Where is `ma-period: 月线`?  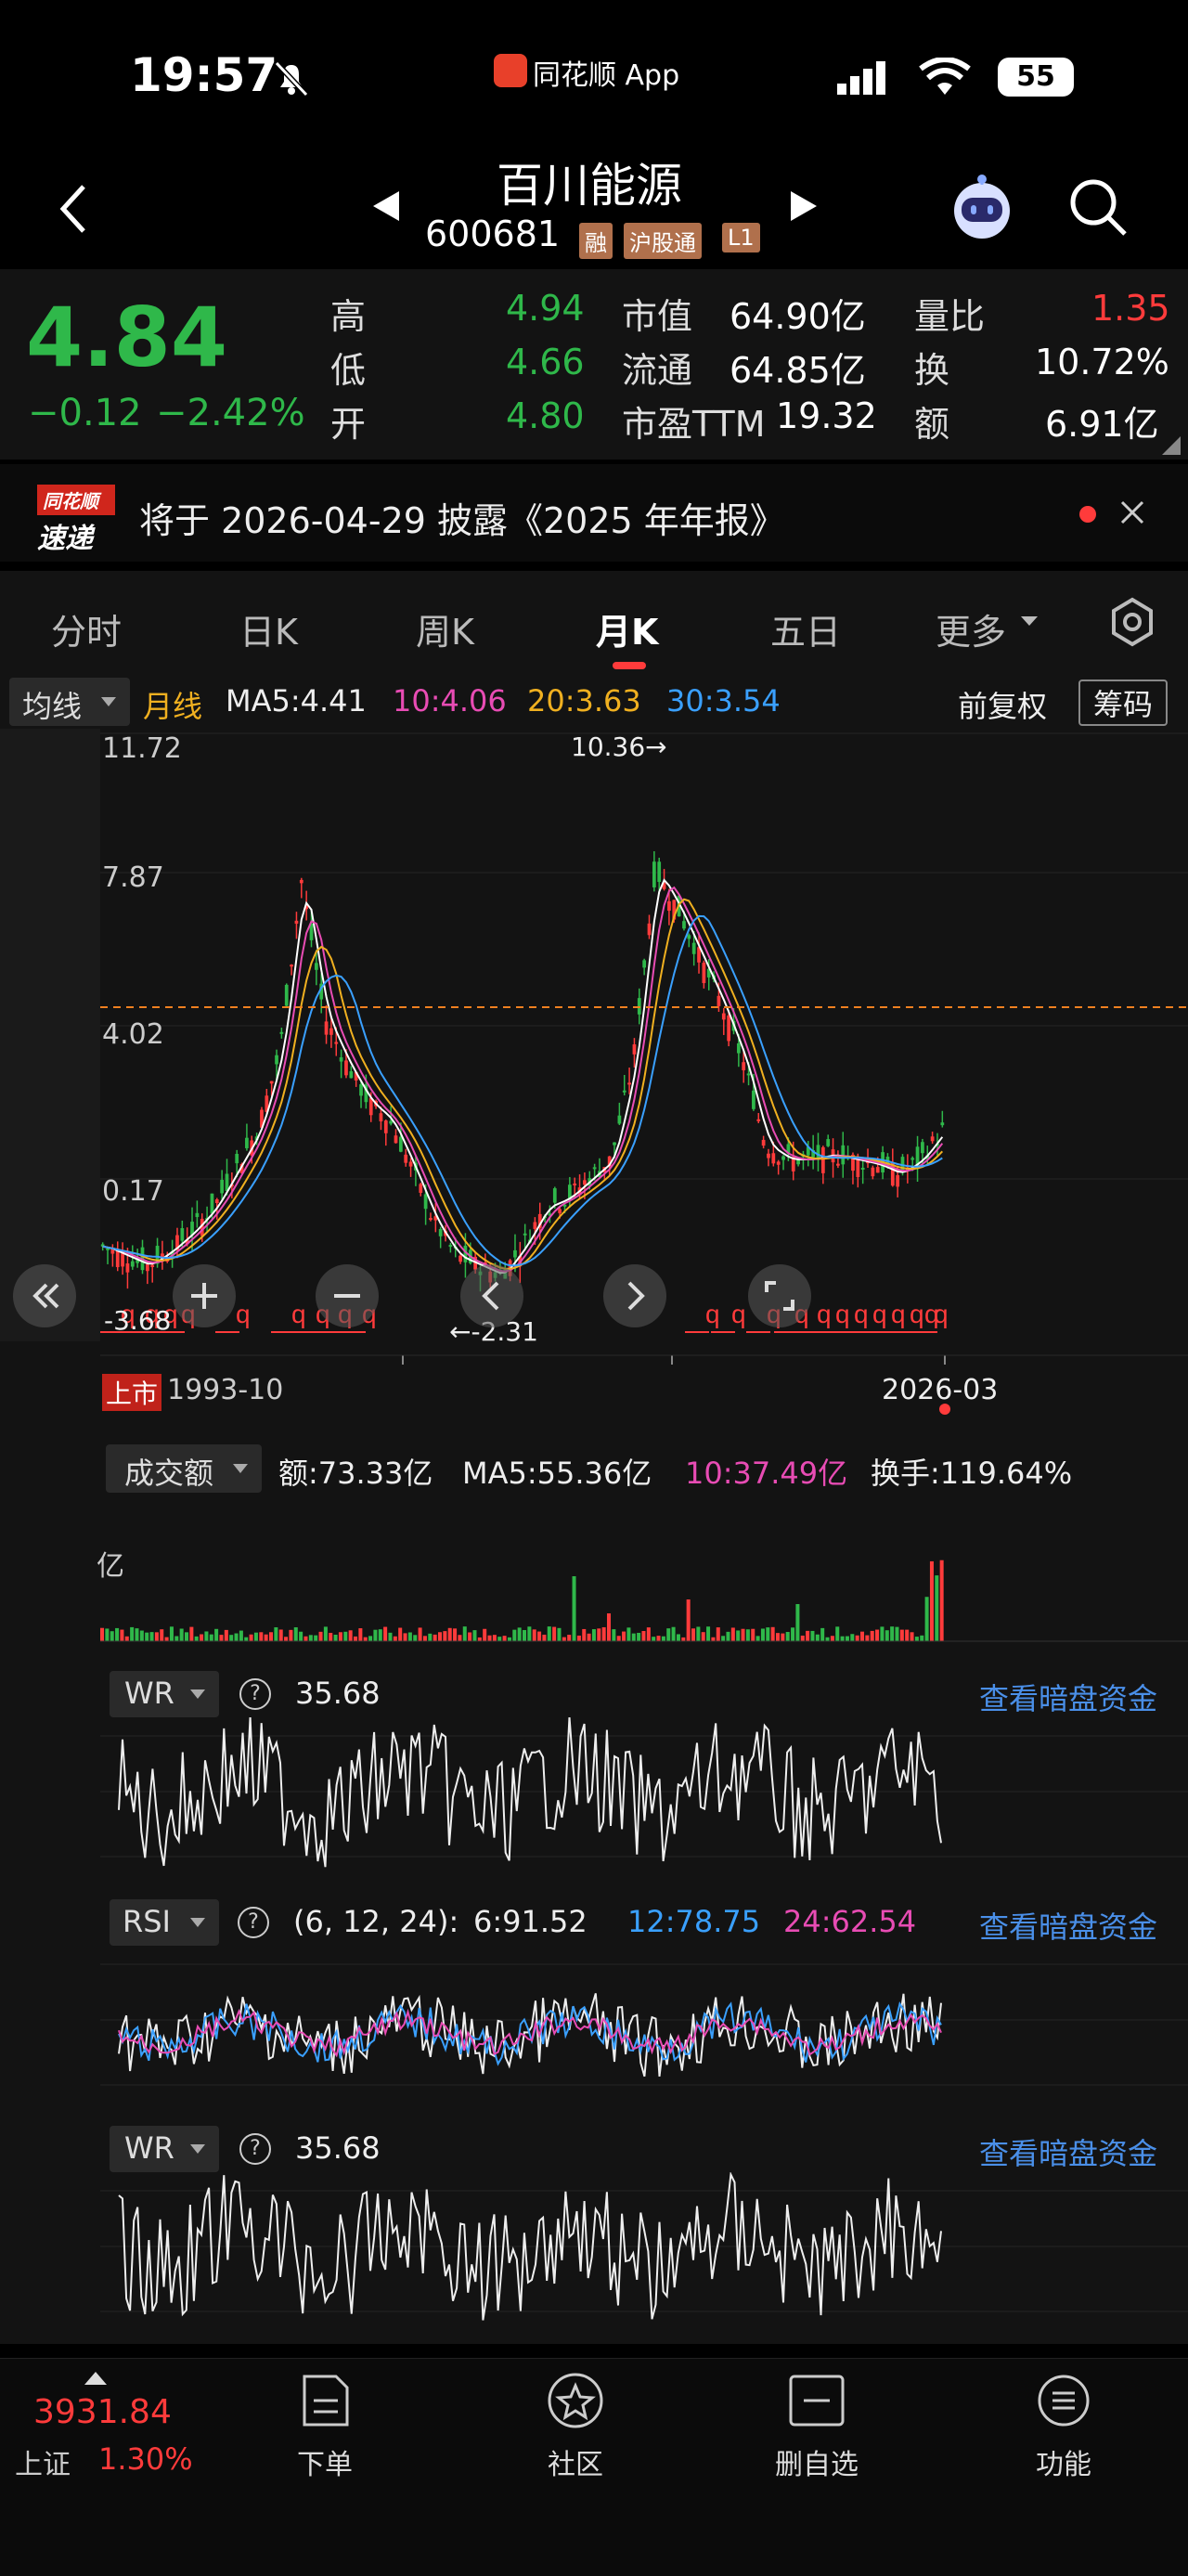
ma-period: 月线 is located at coordinates (173, 706).